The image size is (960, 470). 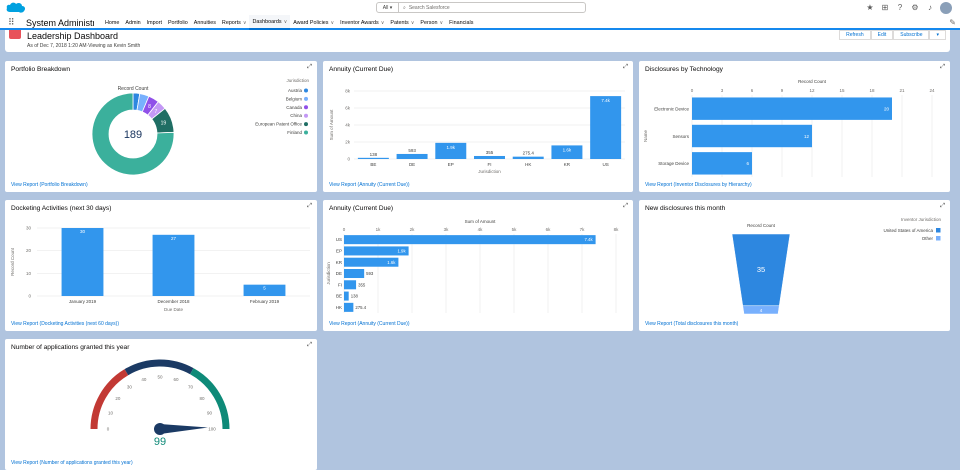 I want to click on nav-tab-person: Person ∨, so click(x=431, y=22).